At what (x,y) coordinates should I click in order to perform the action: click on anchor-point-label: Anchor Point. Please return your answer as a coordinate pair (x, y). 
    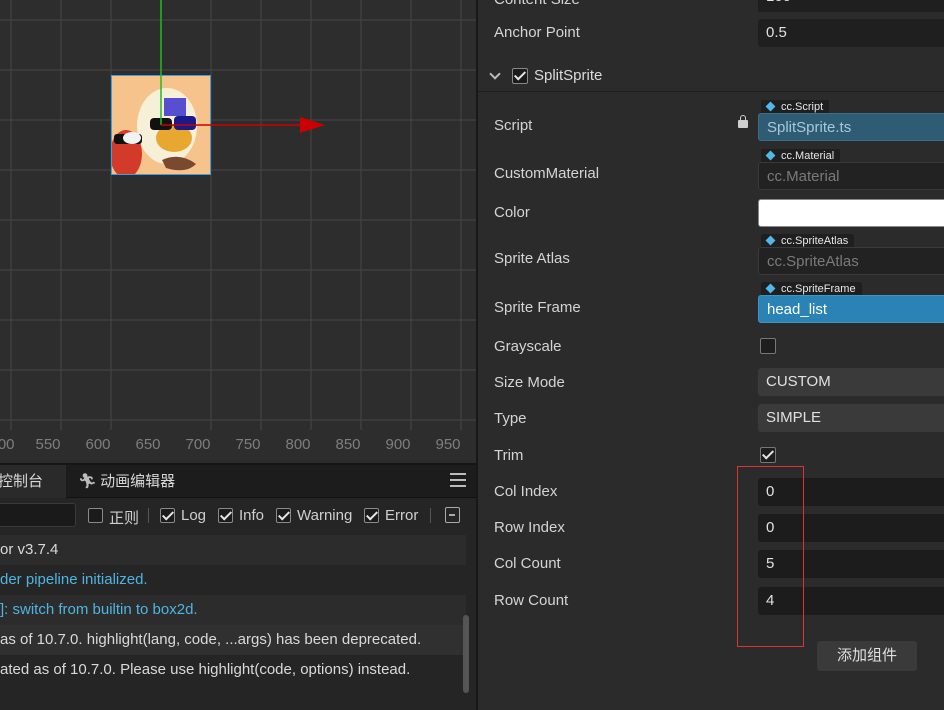
    Looking at the image, I should click on (537, 32).